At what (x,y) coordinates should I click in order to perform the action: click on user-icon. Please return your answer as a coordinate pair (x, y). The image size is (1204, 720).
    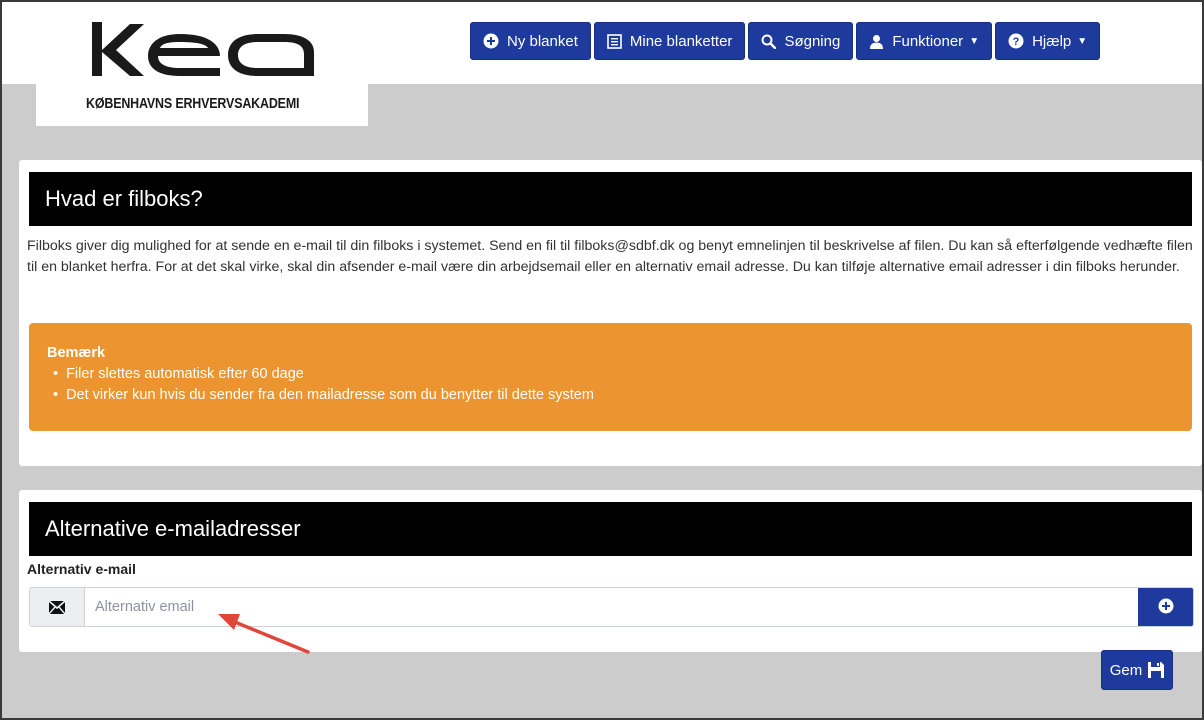
    Looking at the image, I should click on (876, 41).